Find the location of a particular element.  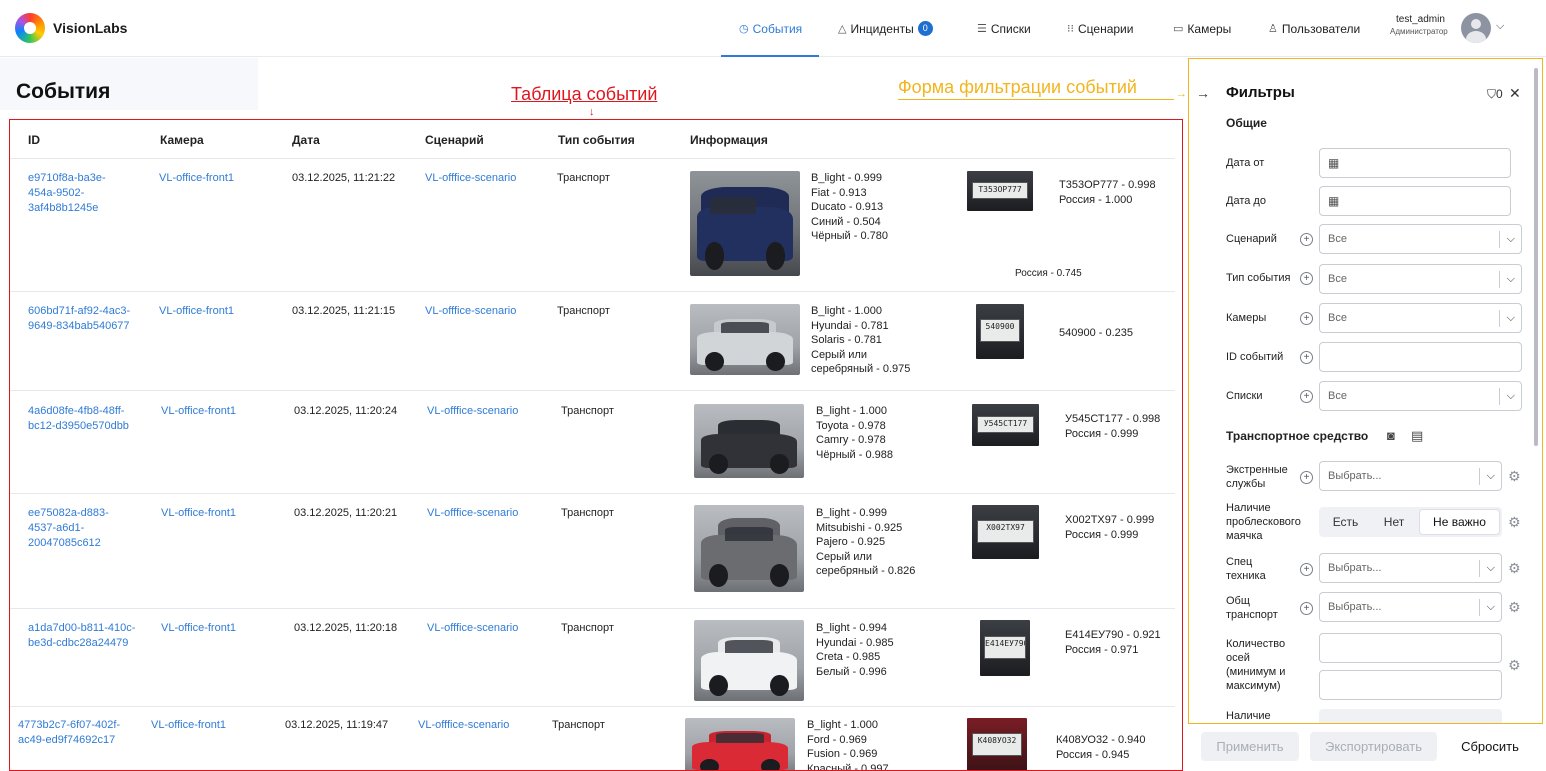

event-id: e9710f8a-ba3e- 454a-9502- 3af4b8b1245e is located at coordinates (67, 193).